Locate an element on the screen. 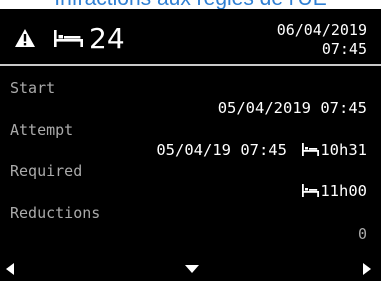 This screenshot has height=281, width=381. start-value: 05/04/2019 07:45 is located at coordinates (292, 108).